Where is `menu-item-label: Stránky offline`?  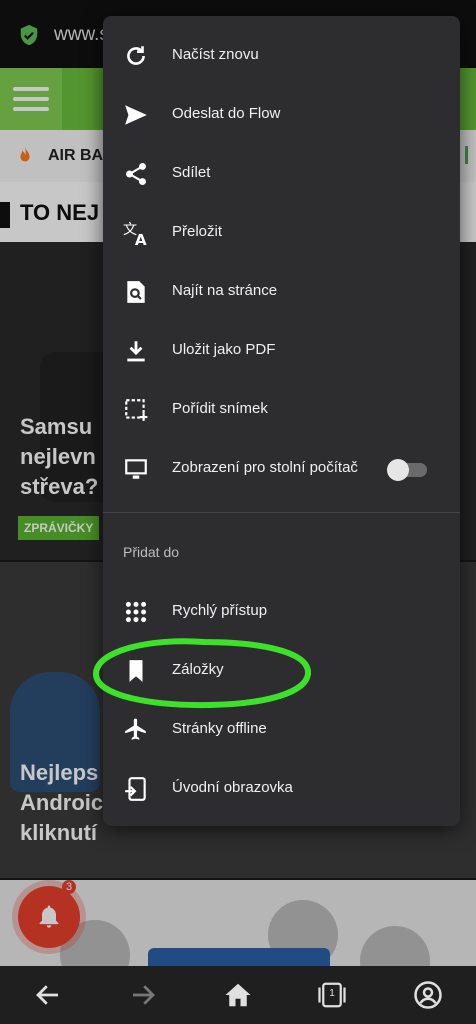
menu-item-label: Stránky offline is located at coordinates (219, 728).